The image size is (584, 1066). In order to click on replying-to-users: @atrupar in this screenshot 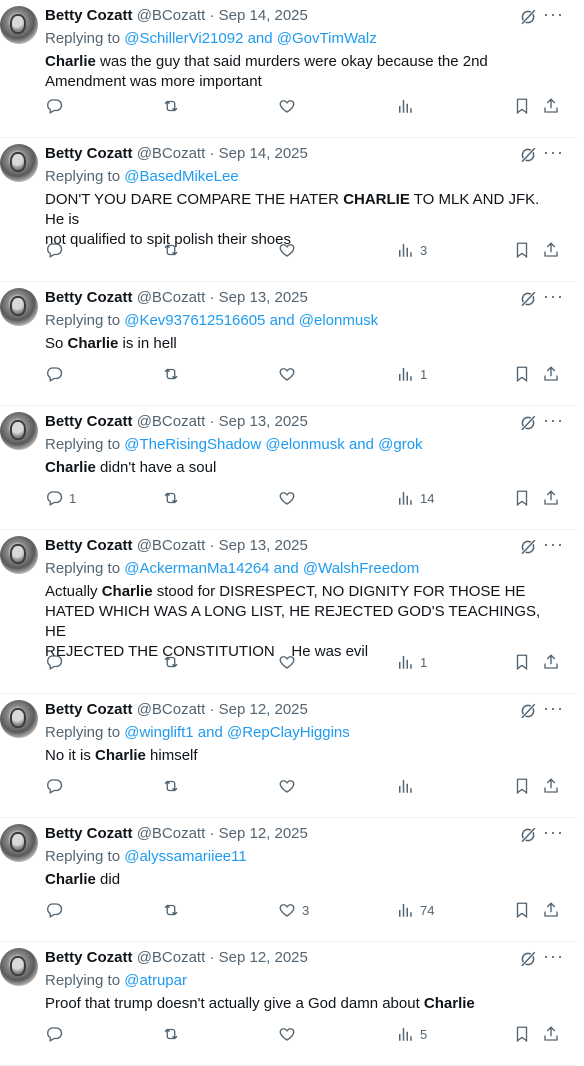, I will do `click(155, 980)`.